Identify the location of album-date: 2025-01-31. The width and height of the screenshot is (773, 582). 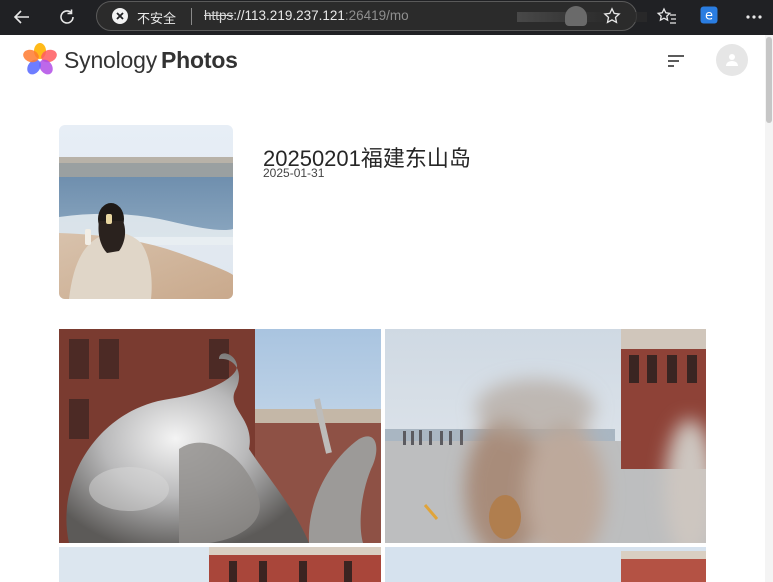
(294, 173).